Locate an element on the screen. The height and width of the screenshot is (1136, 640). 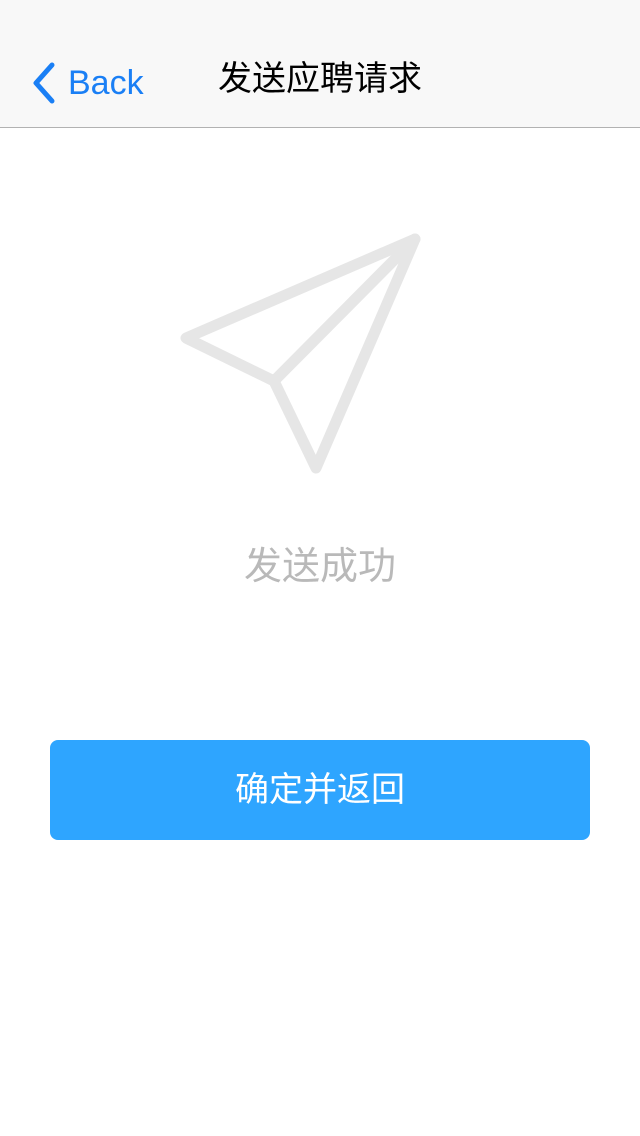
page-title: 发送应聘请求 is located at coordinates (320, 79).